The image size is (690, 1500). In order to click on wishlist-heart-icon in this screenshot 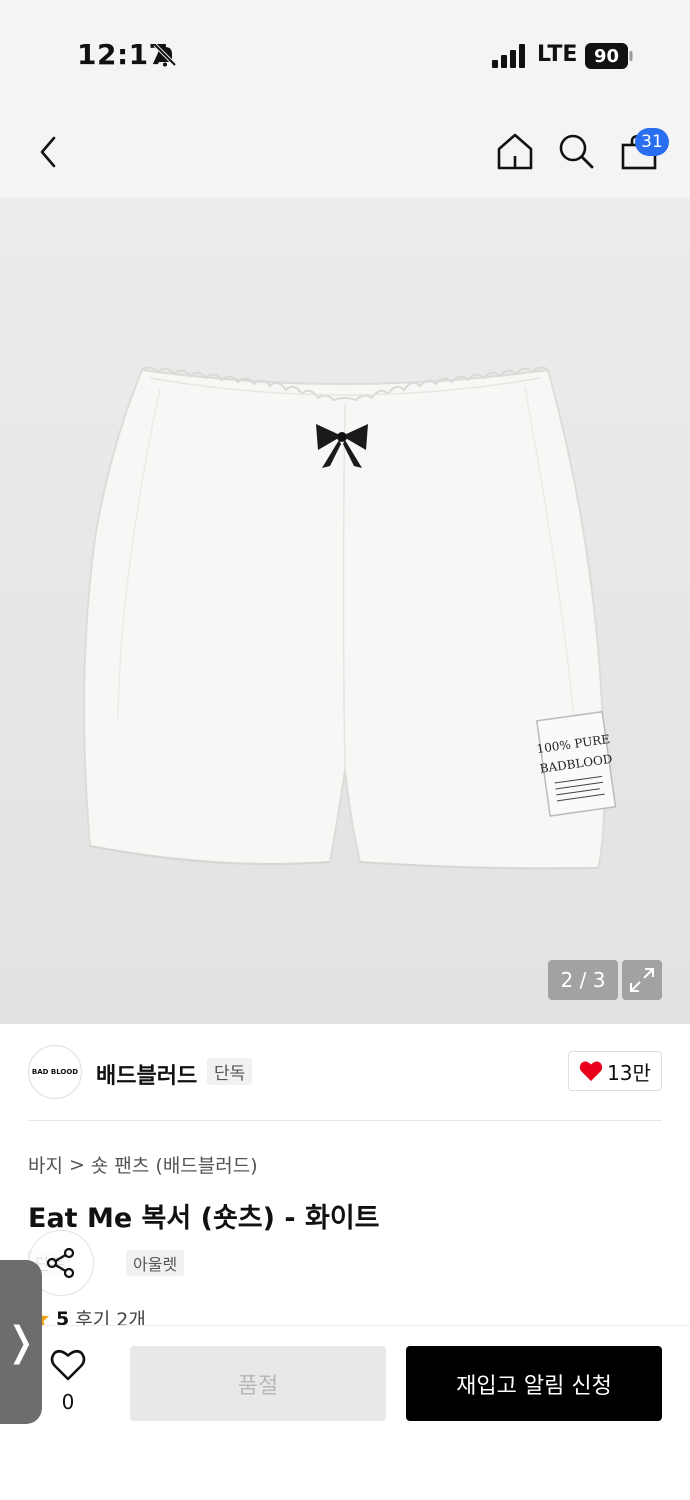, I will do `click(68, 1365)`.